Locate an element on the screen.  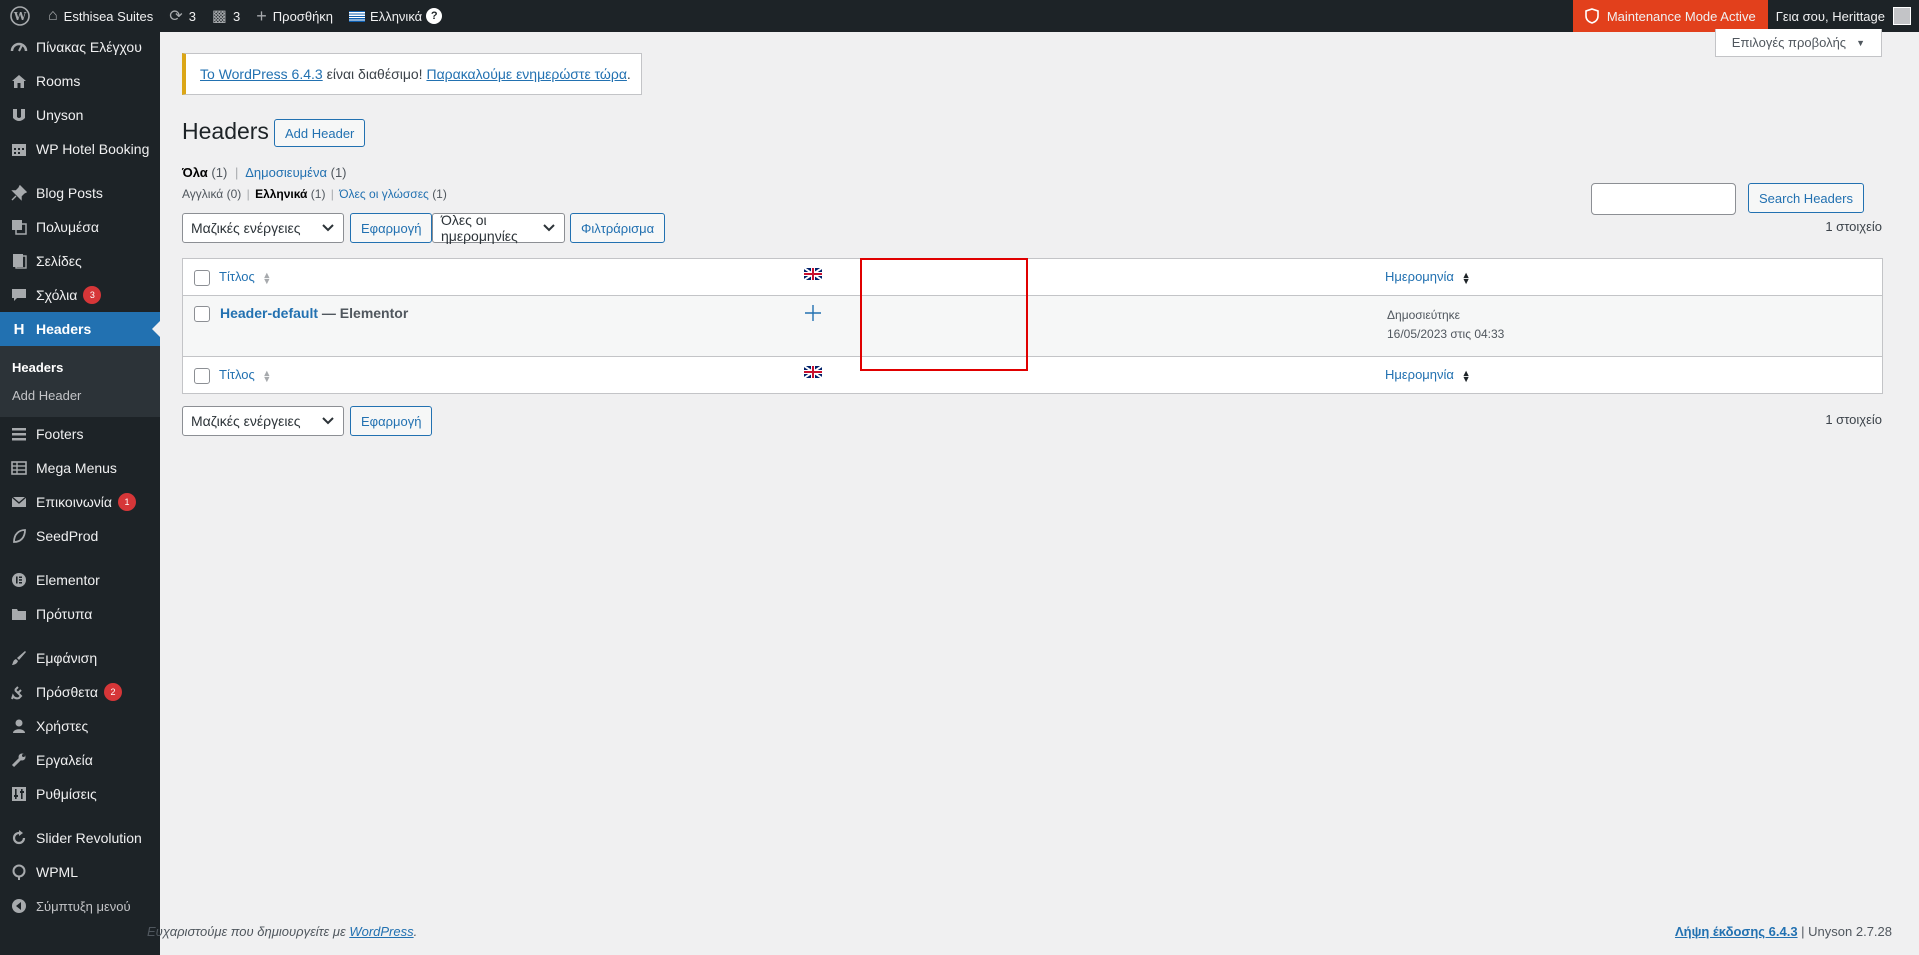
footer-version-text: | Unyson 2.7.28 is located at coordinates (1844, 931).